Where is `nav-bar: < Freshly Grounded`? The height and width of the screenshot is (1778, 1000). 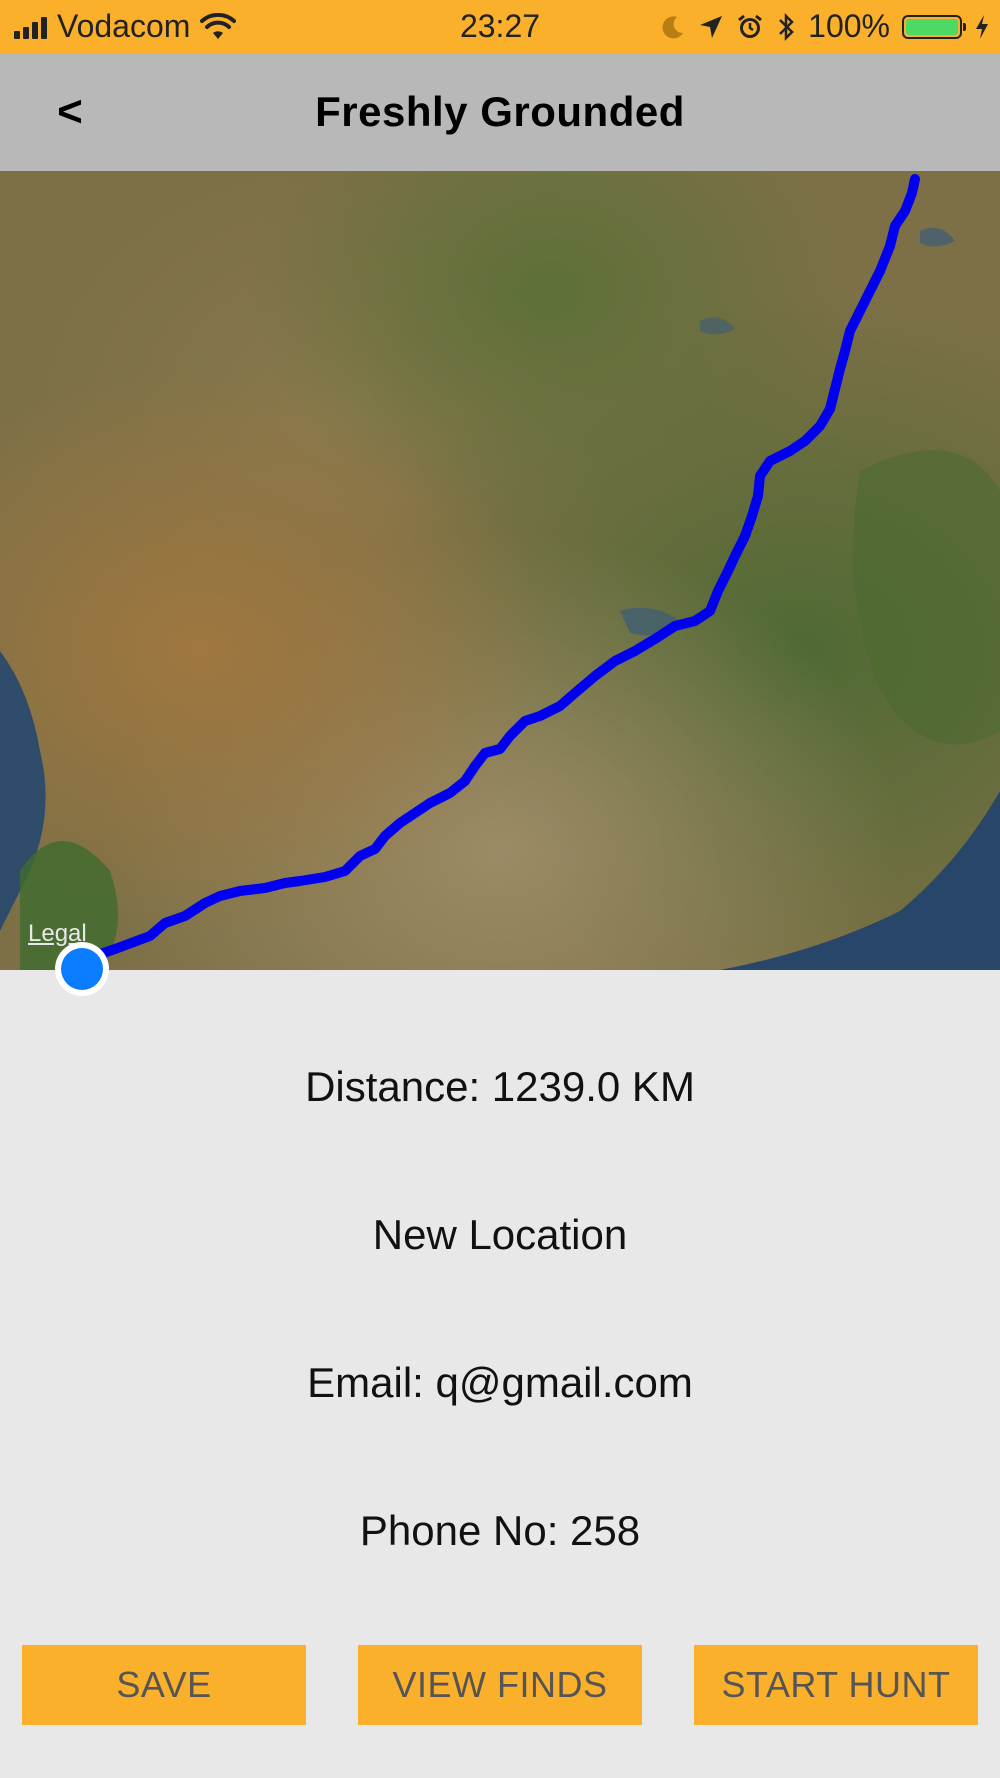
nav-bar: < Freshly Grounded is located at coordinates (500, 112).